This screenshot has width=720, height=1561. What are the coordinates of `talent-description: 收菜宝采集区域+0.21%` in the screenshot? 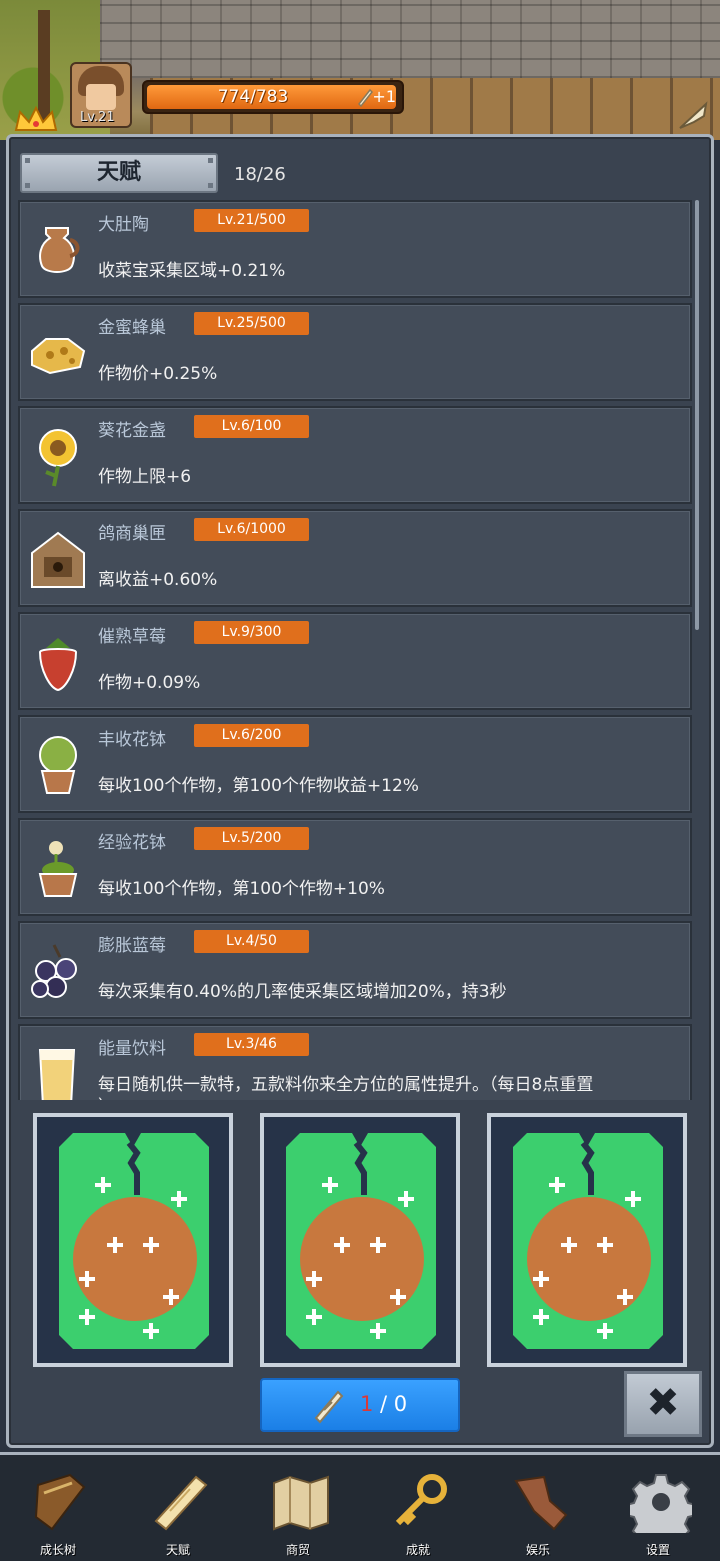 It's located at (192, 271).